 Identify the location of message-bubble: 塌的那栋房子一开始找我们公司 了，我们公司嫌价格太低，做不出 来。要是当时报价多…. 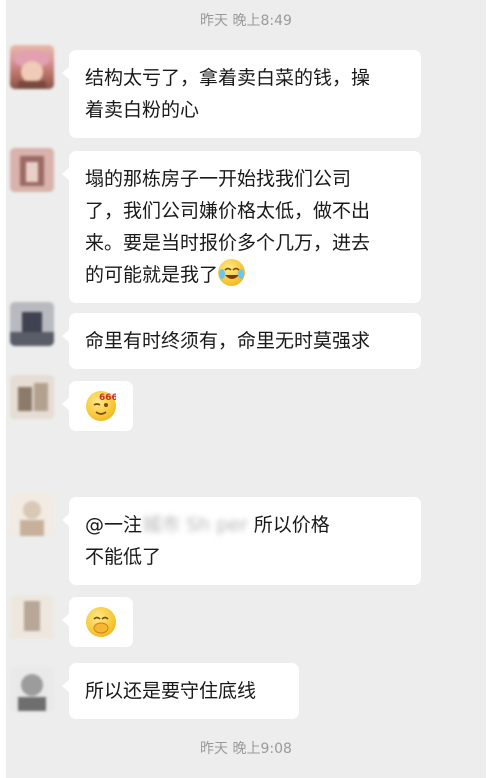
(241, 227).